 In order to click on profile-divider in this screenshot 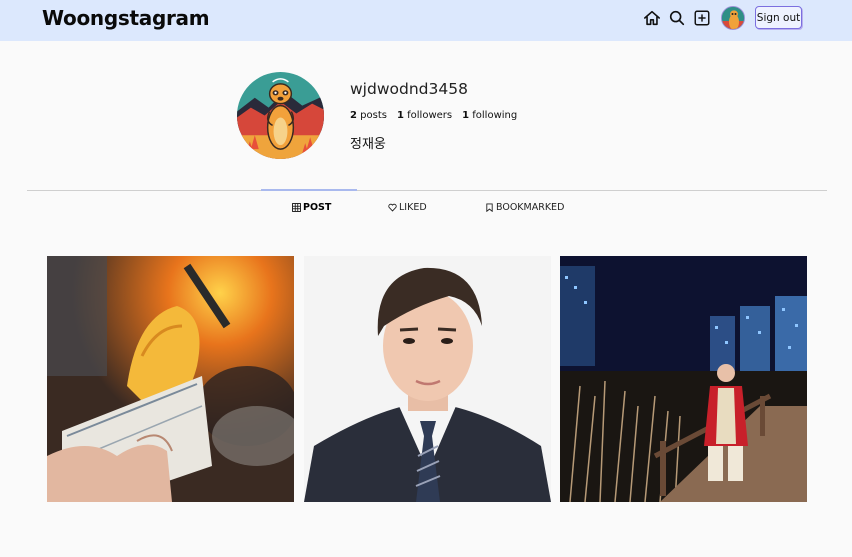, I will do `click(427, 190)`.